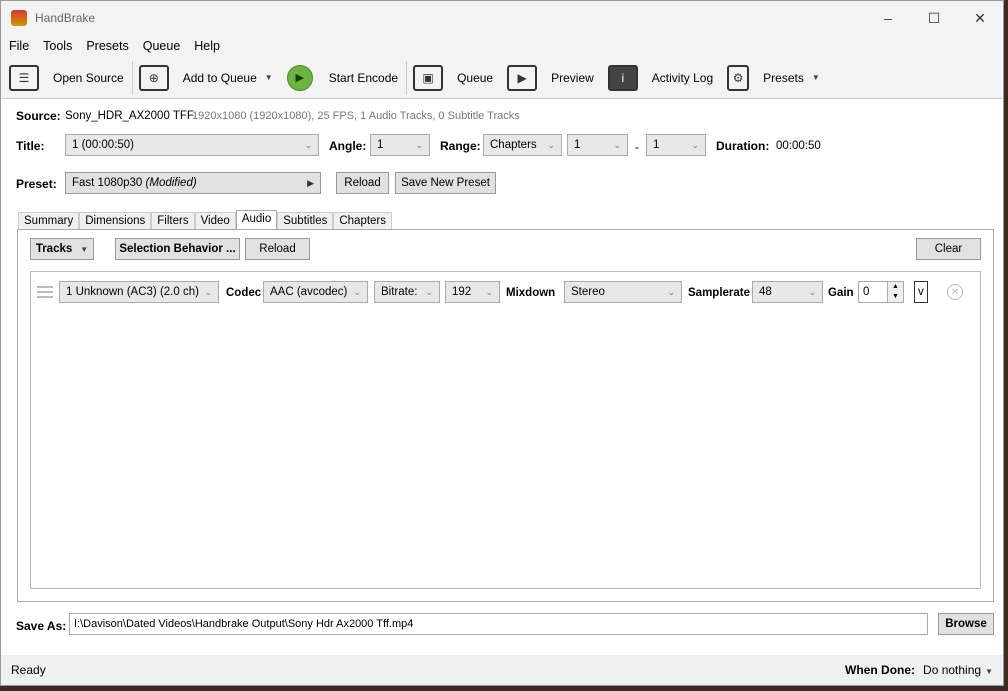 The height and width of the screenshot is (691, 1008). I want to click on menu-tools: Tools, so click(57, 46).